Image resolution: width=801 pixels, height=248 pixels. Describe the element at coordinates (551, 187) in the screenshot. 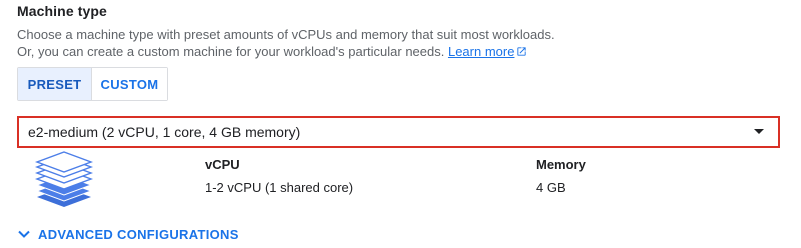

I see `memory-value: 4 GB` at that location.